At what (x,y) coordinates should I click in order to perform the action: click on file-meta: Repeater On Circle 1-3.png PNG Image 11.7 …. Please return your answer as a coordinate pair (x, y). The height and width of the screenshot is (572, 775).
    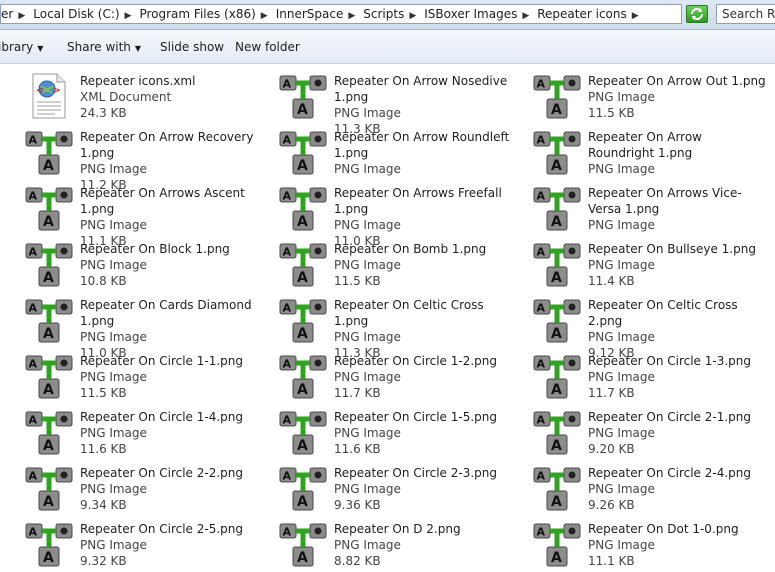
    Looking at the image, I should click on (677, 377).